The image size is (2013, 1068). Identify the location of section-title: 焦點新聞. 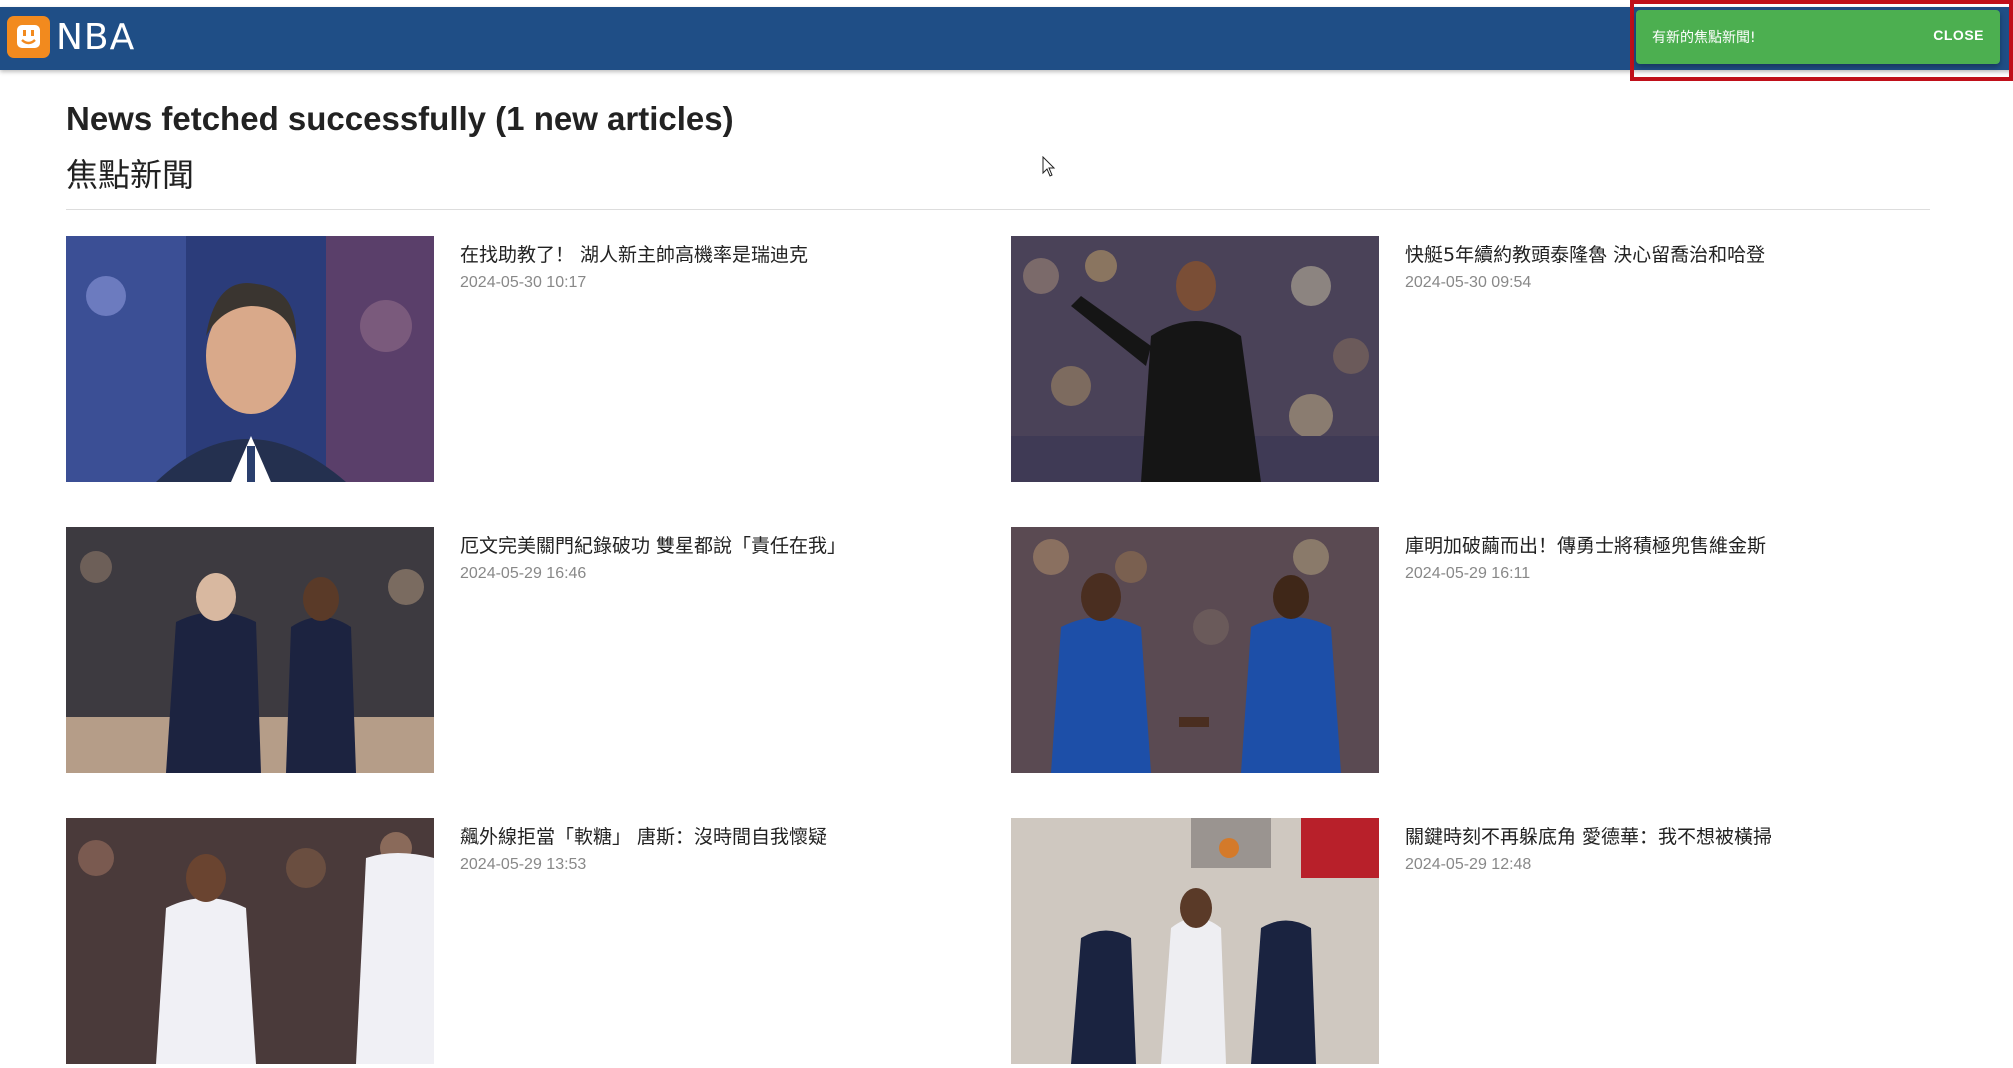
(130, 175).